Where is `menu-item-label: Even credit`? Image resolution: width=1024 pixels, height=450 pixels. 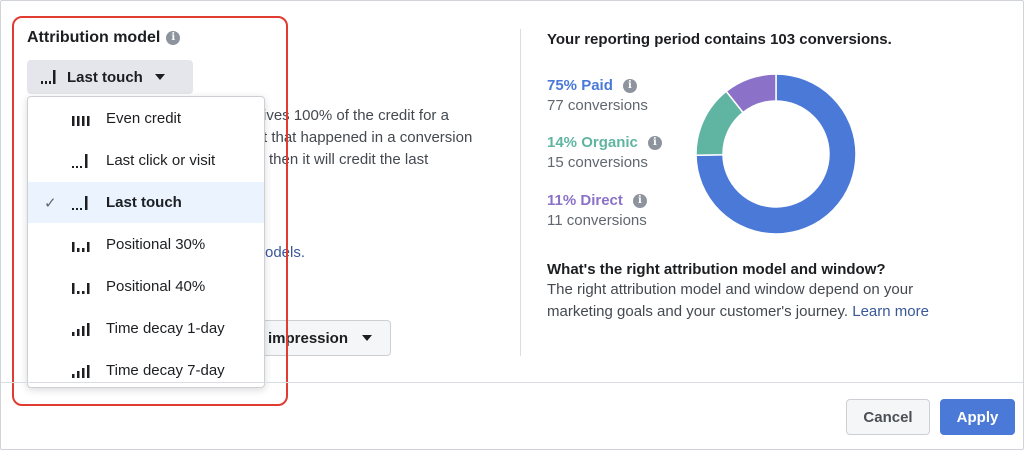
menu-item-label: Even credit is located at coordinates (144, 118).